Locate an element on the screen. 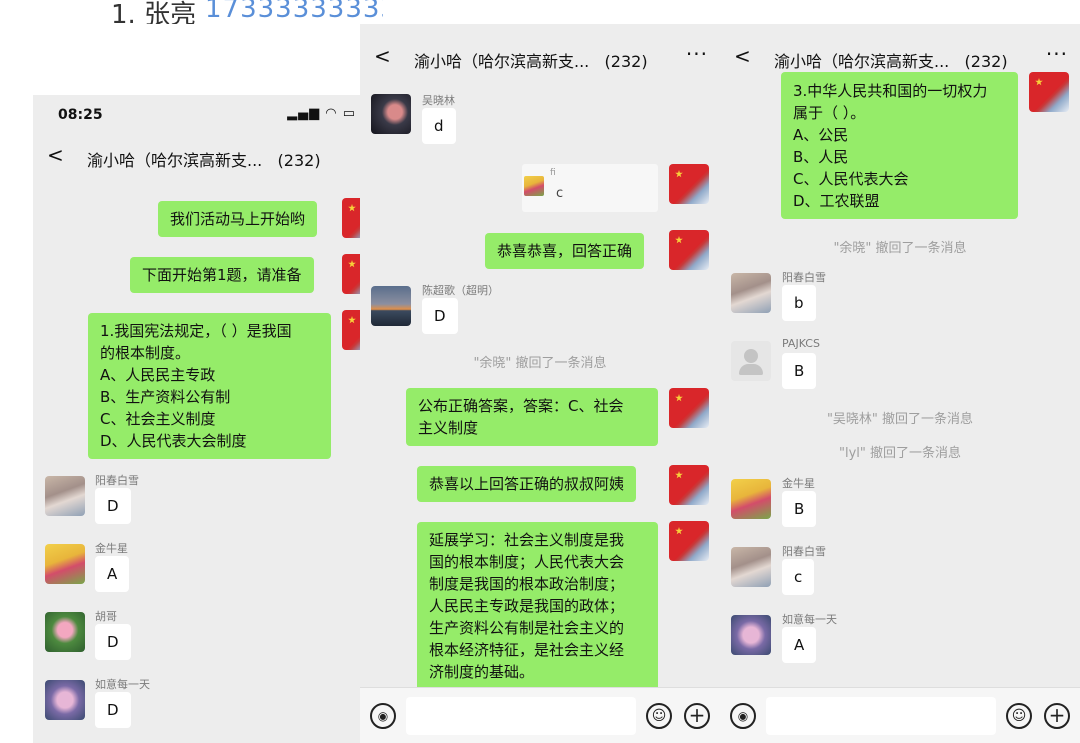 This screenshot has height=743, width=1080. sender-name: 胡哥 is located at coordinates (106, 616).